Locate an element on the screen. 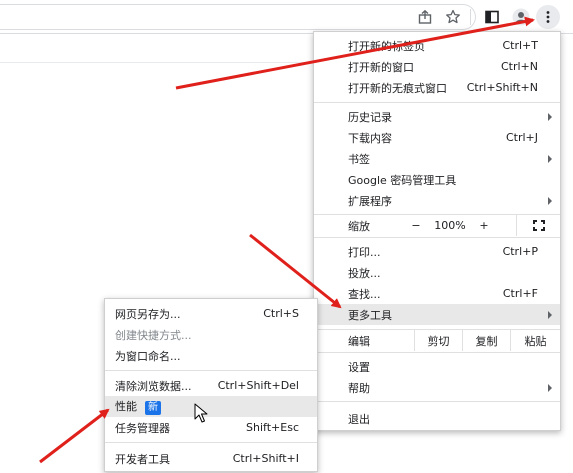 Image resolution: width=573 pixels, height=473 pixels. fullscreen-icon is located at coordinates (538, 225).